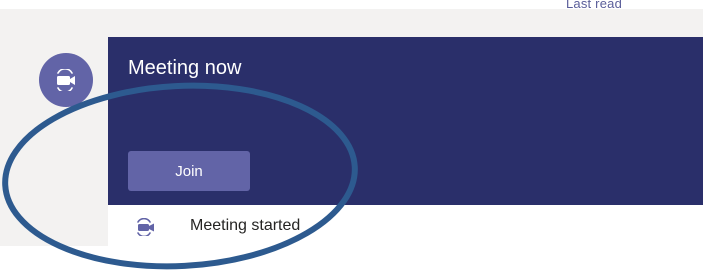 The width and height of the screenshot is (703, 278). I want to click on meeting-status-text: Meeting started, so click(245, 225).